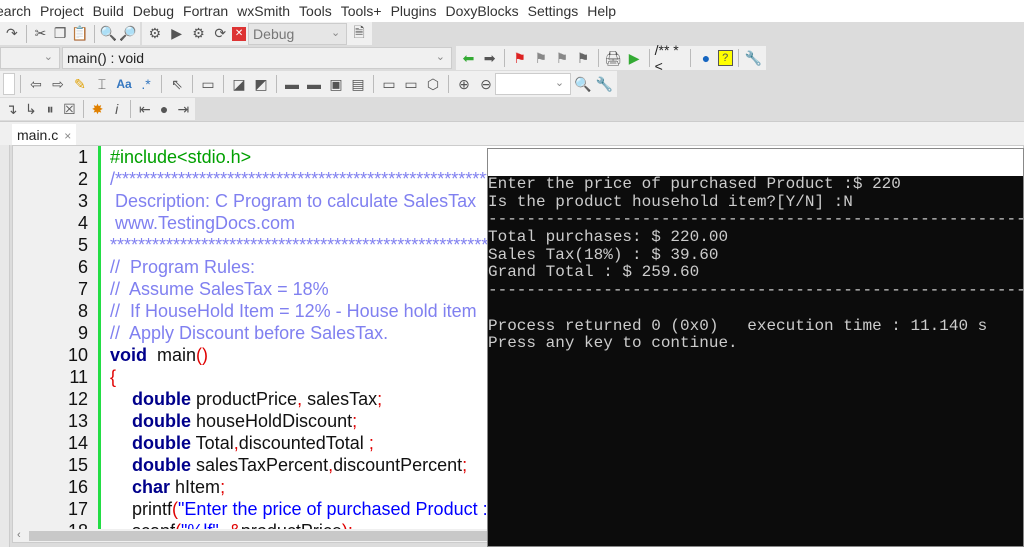  I want to click on loop2-icon: ▬, so click(314, 84).